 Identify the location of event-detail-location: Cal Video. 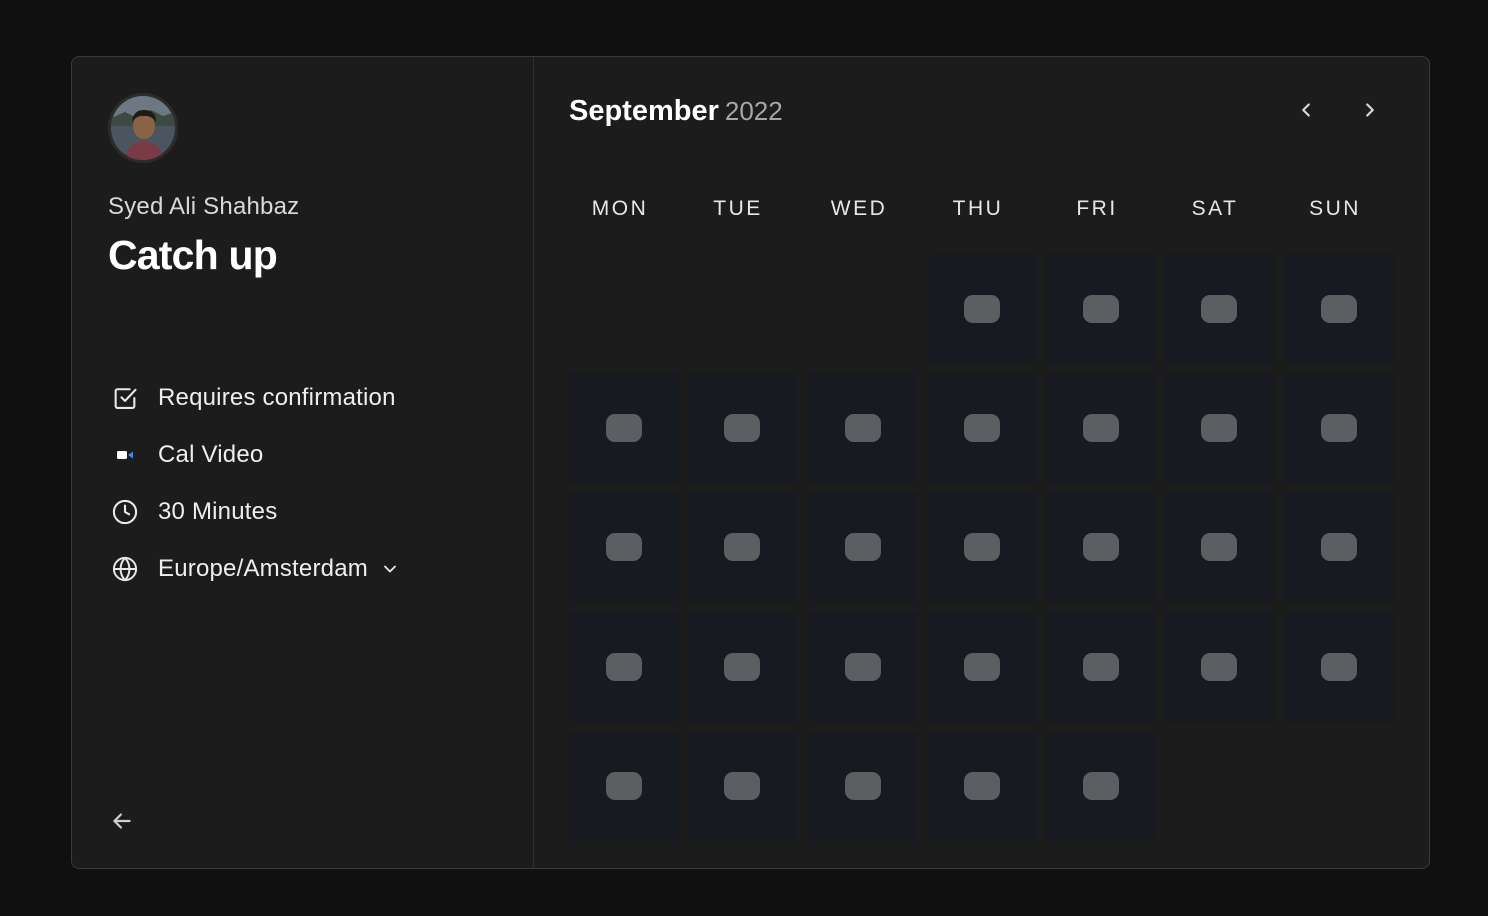
(185, 455).